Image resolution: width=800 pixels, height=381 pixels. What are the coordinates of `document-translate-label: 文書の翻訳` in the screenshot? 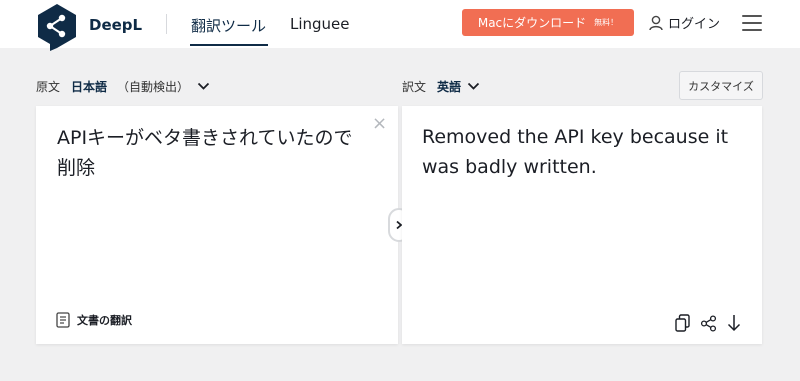 It's located at (104, 320).